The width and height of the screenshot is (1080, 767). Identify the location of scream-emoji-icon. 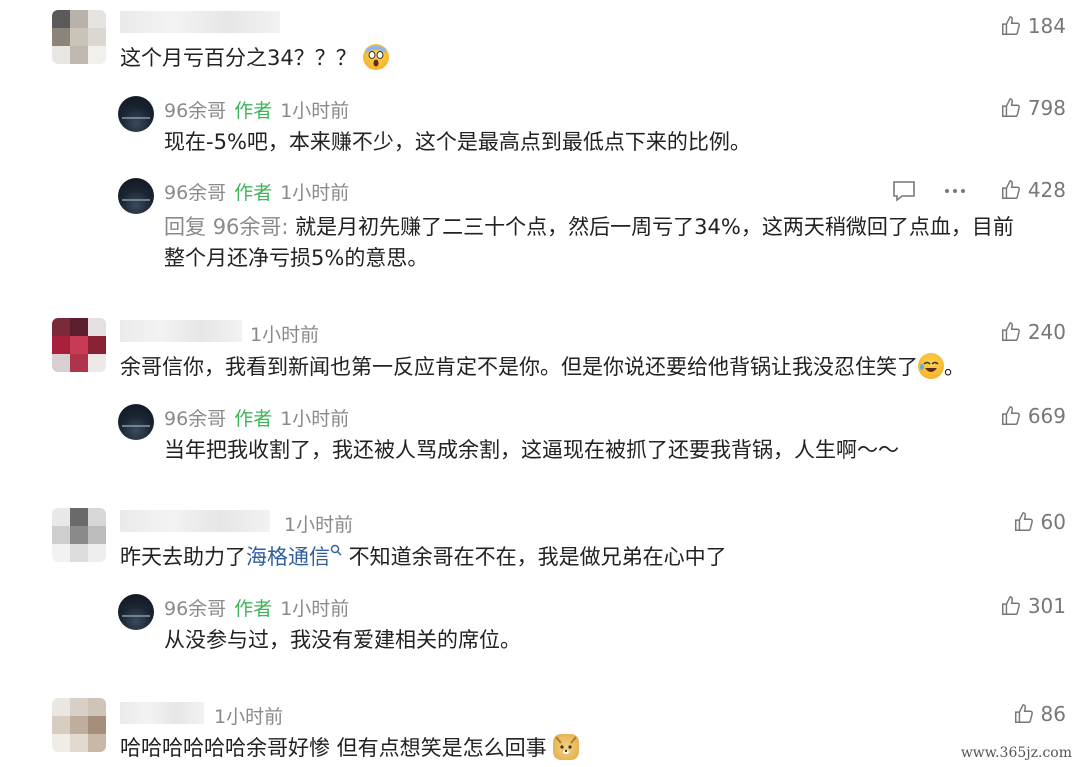
(376, 57).